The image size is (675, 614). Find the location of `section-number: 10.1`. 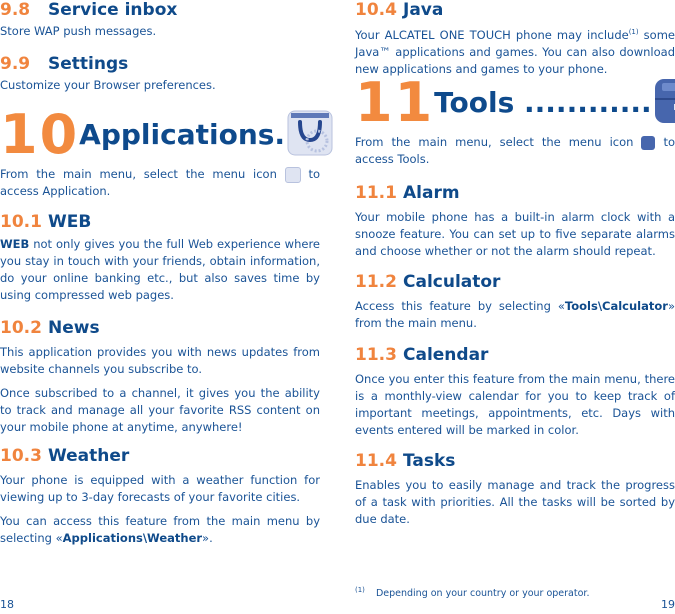

section-number: 10.1 is located at coordinates (21, 222).